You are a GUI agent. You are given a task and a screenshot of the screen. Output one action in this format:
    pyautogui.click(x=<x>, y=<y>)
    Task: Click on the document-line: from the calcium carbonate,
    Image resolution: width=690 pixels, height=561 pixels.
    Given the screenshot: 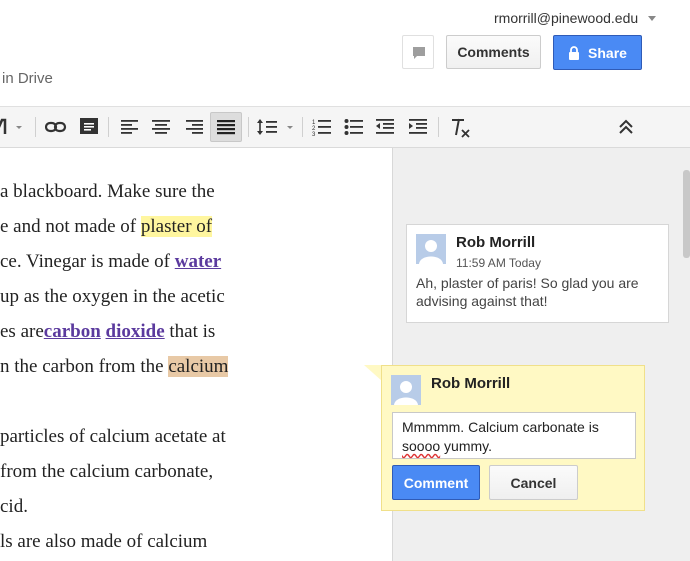 What is the action you would take?
    pyautogui.click(x=135, y=472)
    